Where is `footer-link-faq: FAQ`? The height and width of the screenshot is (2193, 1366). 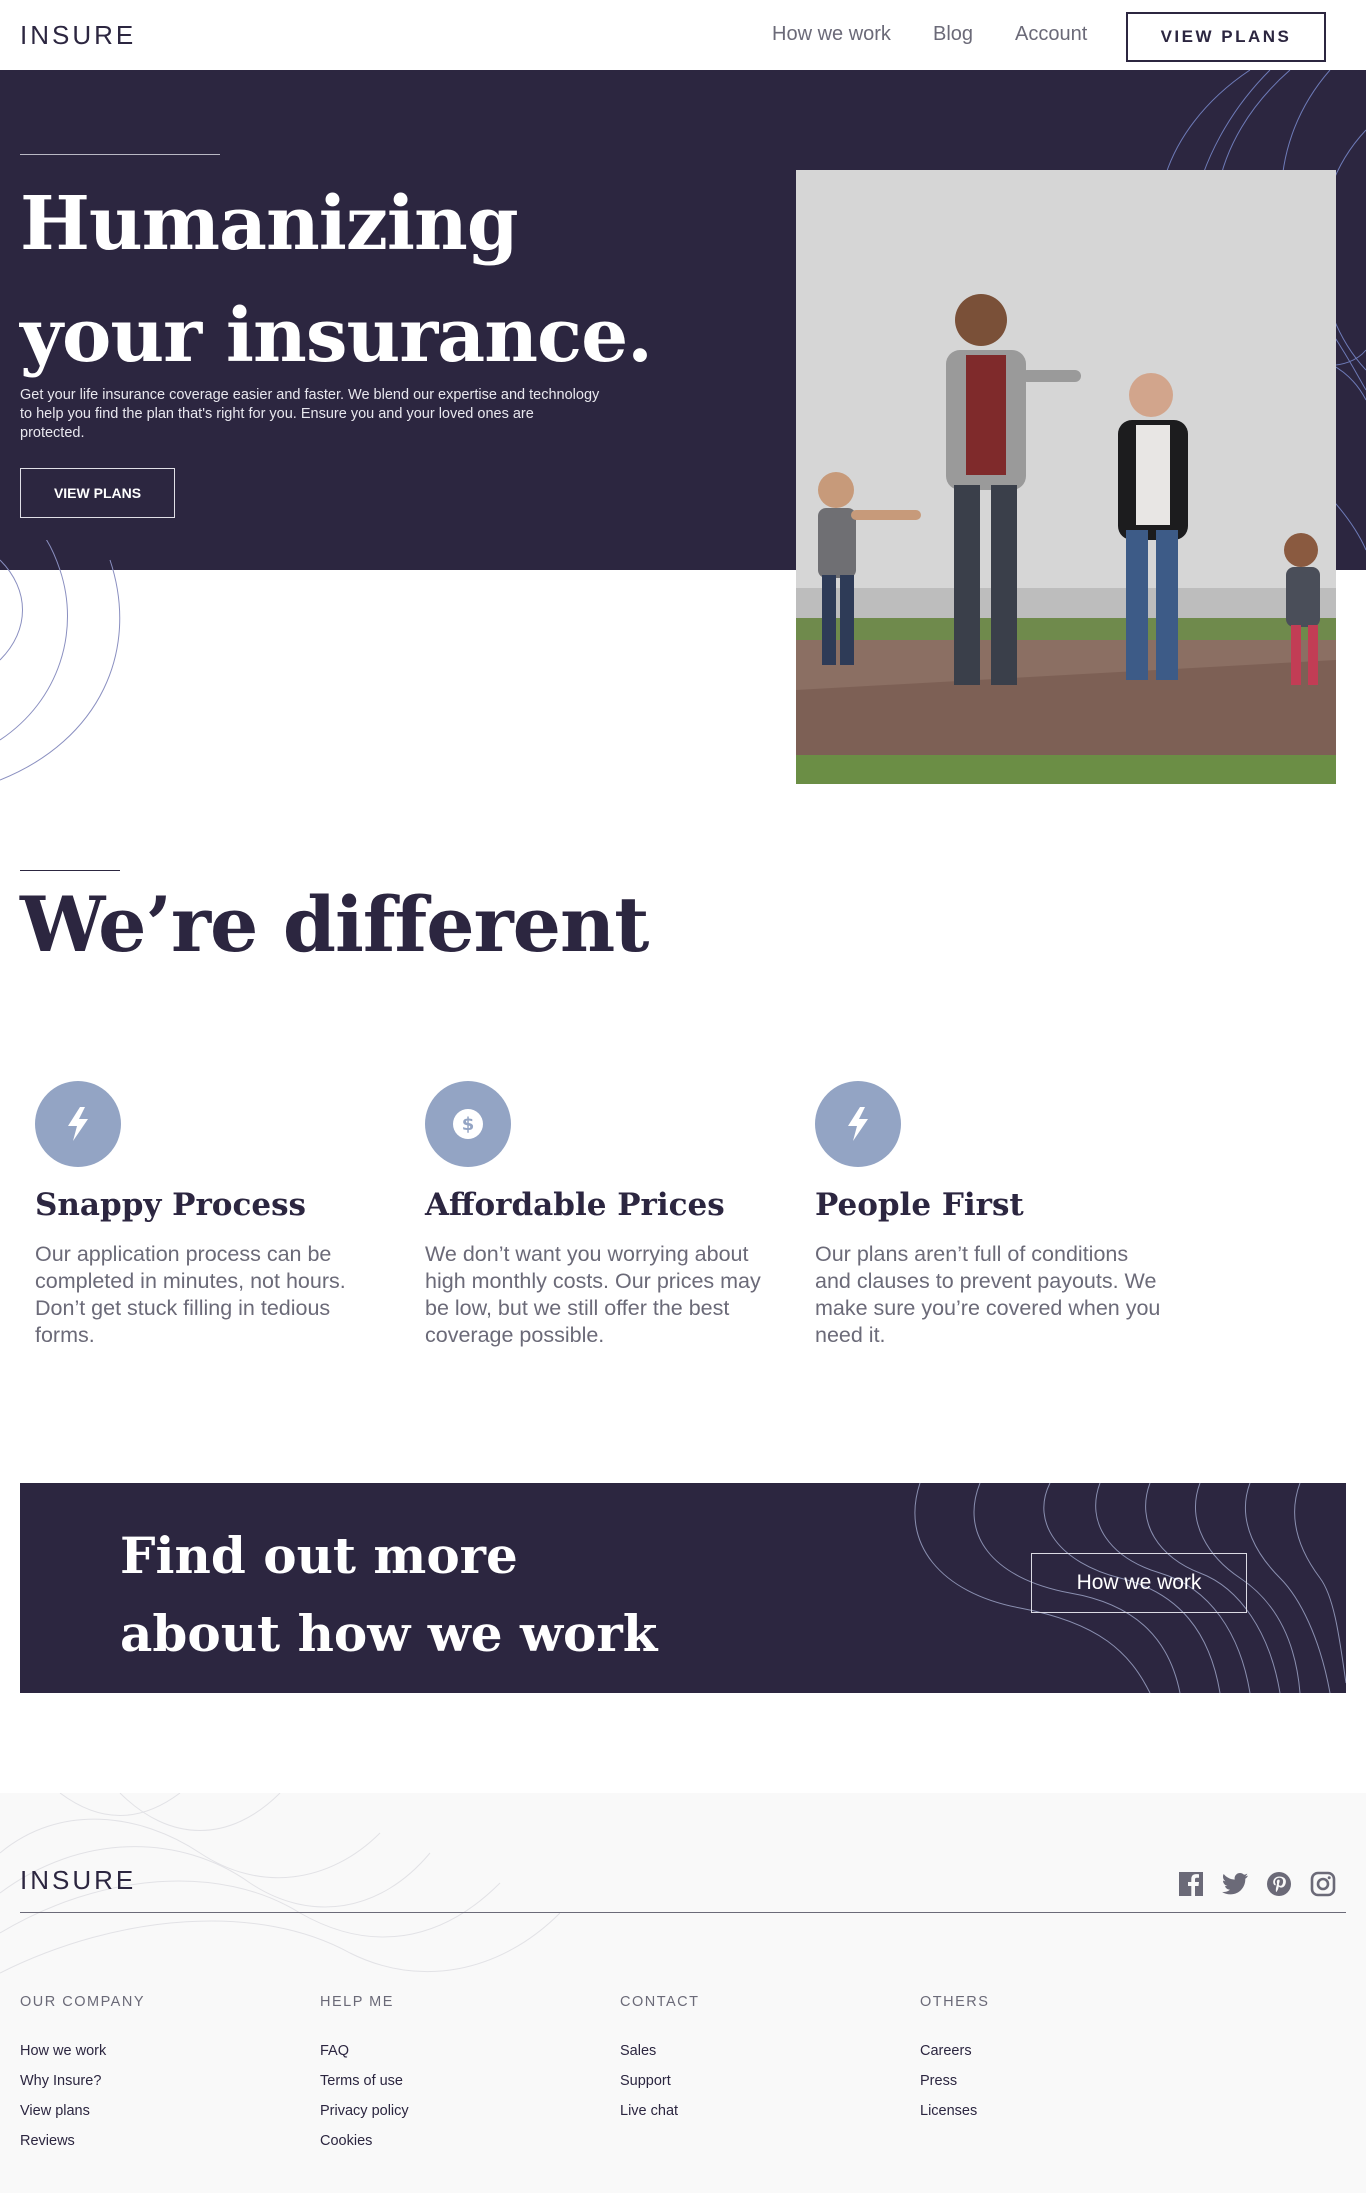
footer-link-faq: FAQ is located at coordinates (470, 2058).